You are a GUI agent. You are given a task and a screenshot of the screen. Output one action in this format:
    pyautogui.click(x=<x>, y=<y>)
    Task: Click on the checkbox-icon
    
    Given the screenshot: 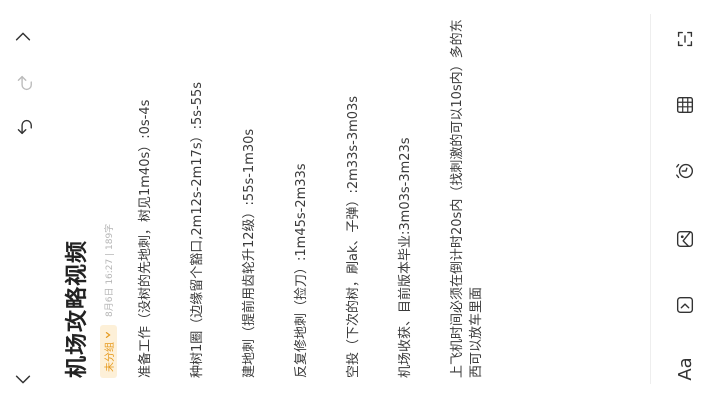 What is the action you would take?
    pyautogui.click(x=685, y=305)
    